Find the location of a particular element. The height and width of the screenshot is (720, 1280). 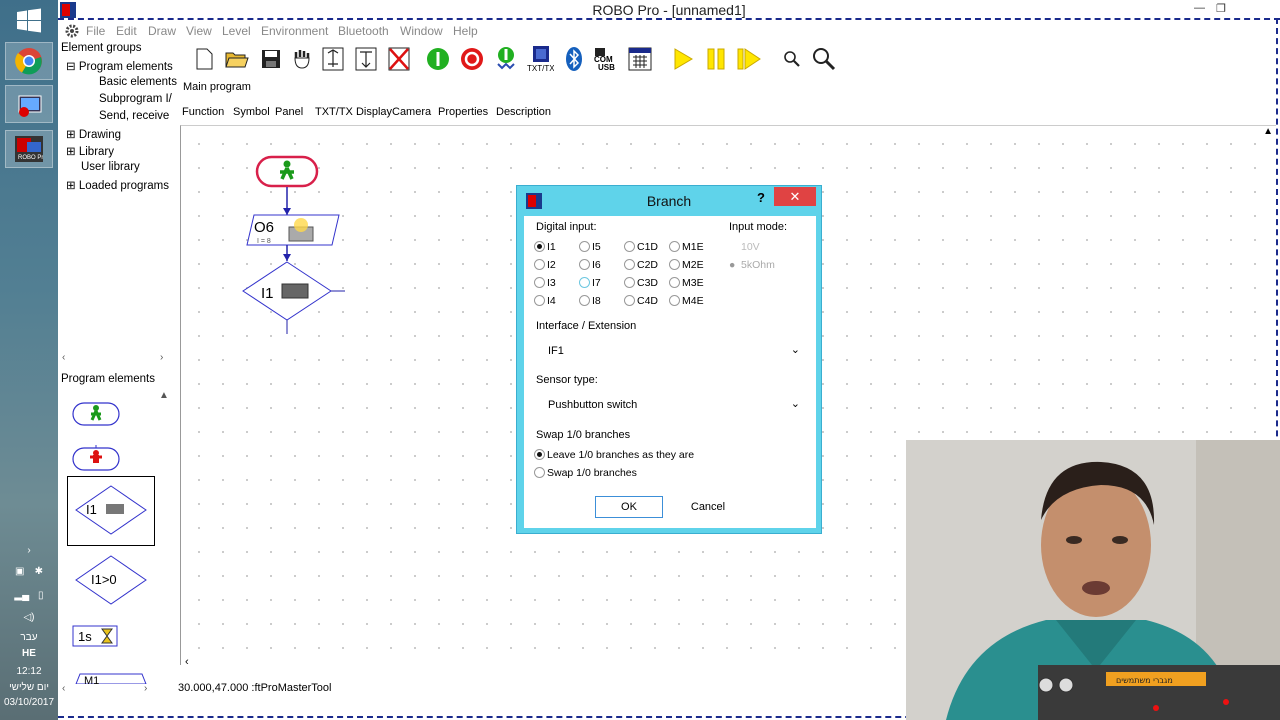

tray-chevron-icon: › is located at coordinates (29, 550).